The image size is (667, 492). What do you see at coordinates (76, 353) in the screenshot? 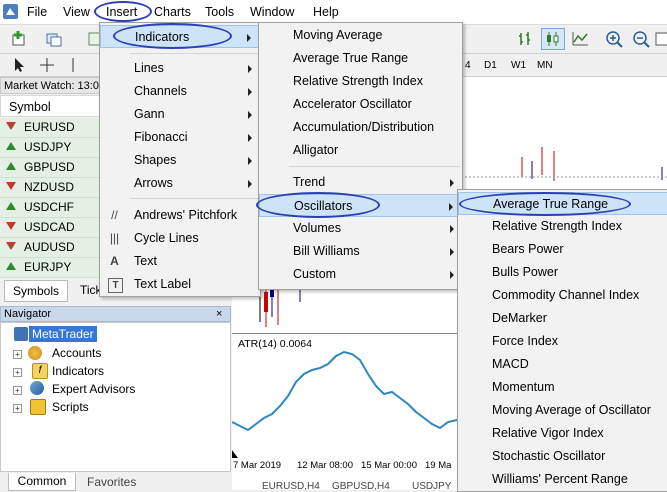
I see `tree-item-accounts: Accounts` at bounding box center [76, 353].